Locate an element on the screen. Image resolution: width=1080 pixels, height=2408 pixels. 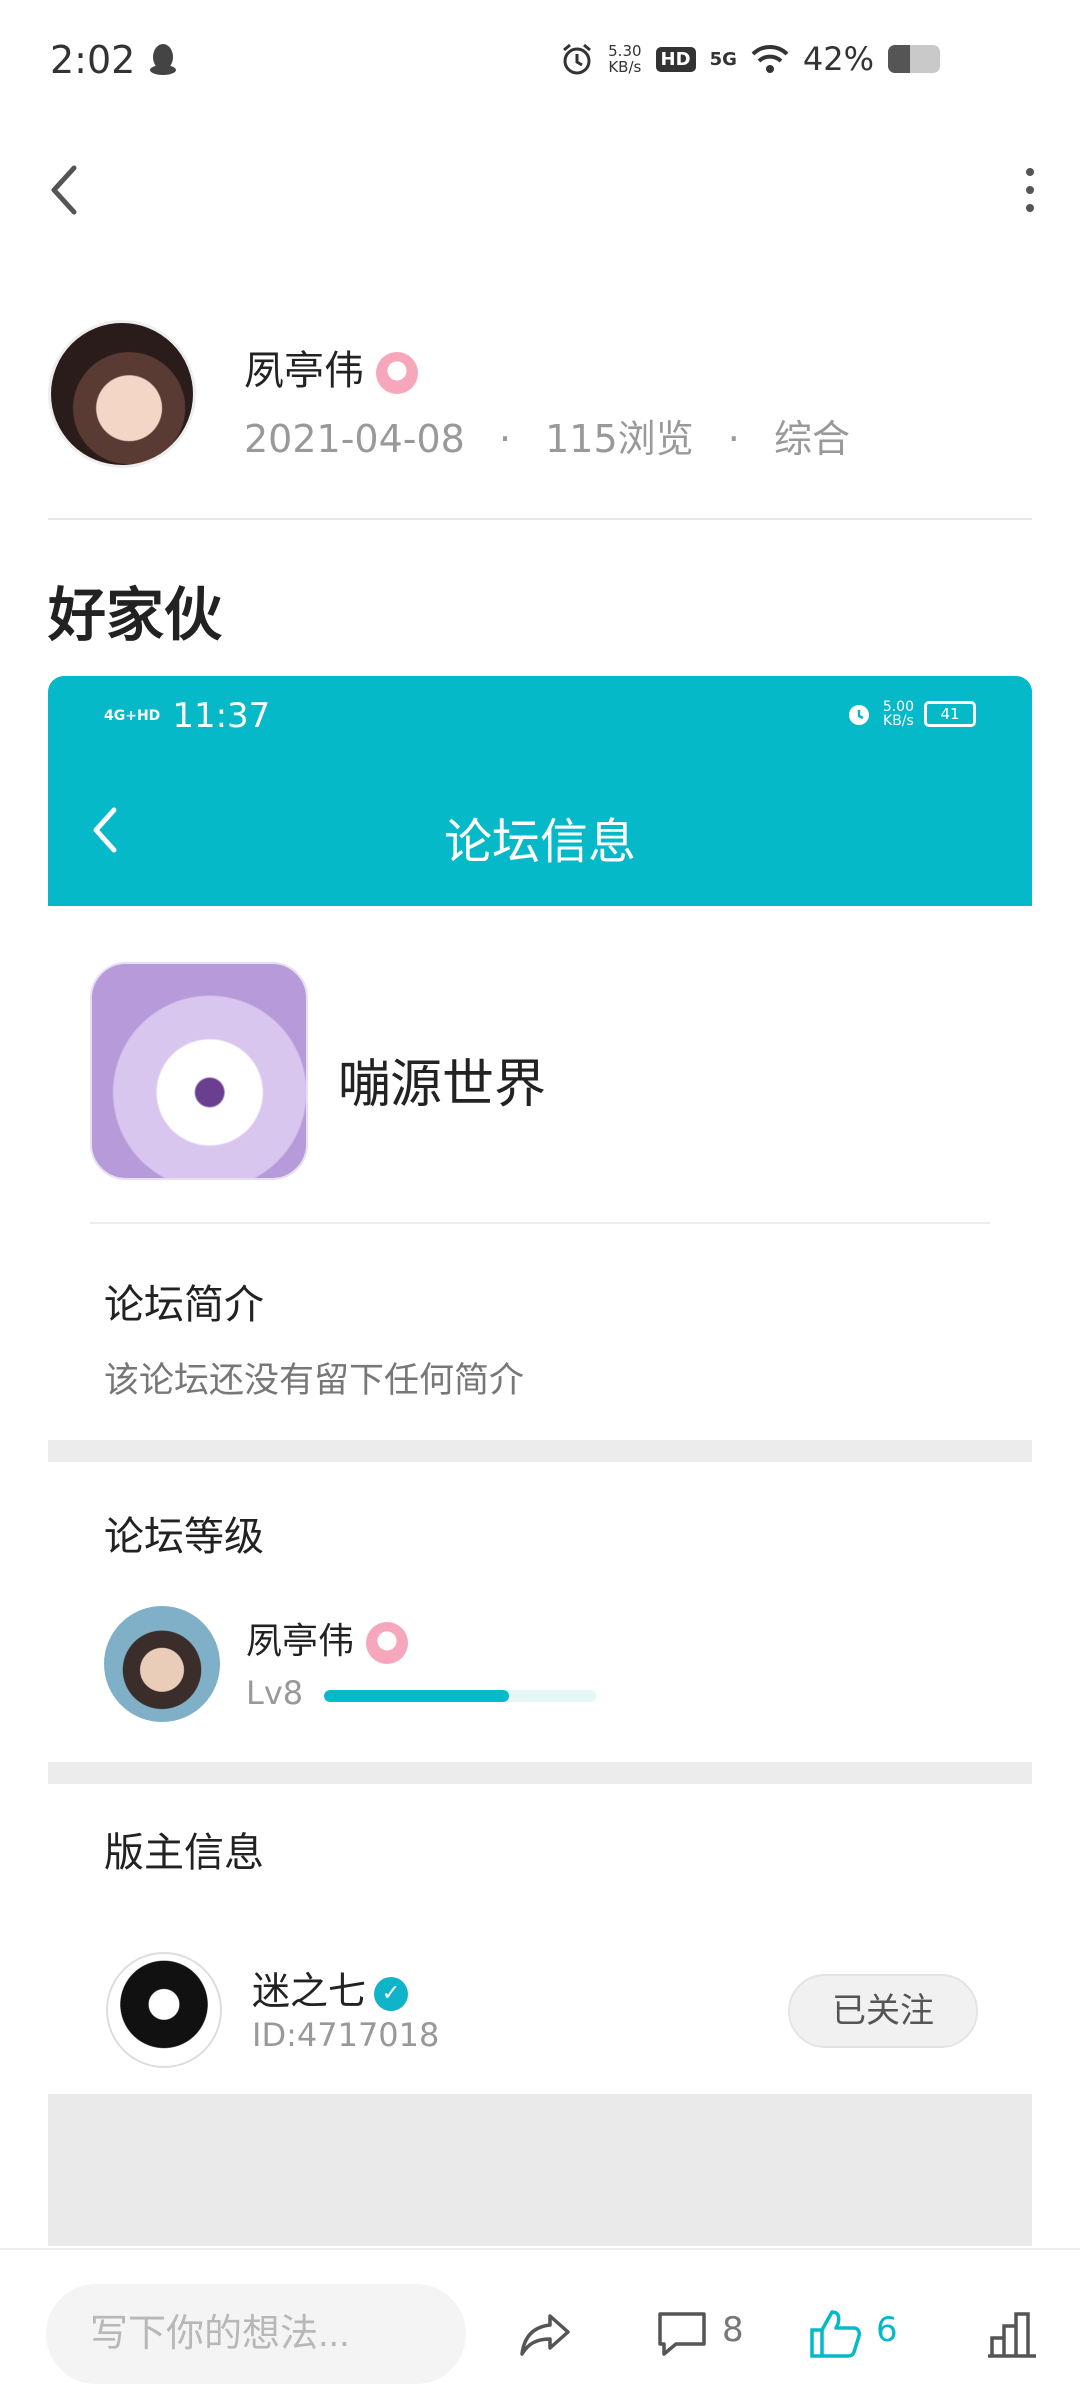
intro-title: 论坛简介 is located at coordinates (184, 1305).